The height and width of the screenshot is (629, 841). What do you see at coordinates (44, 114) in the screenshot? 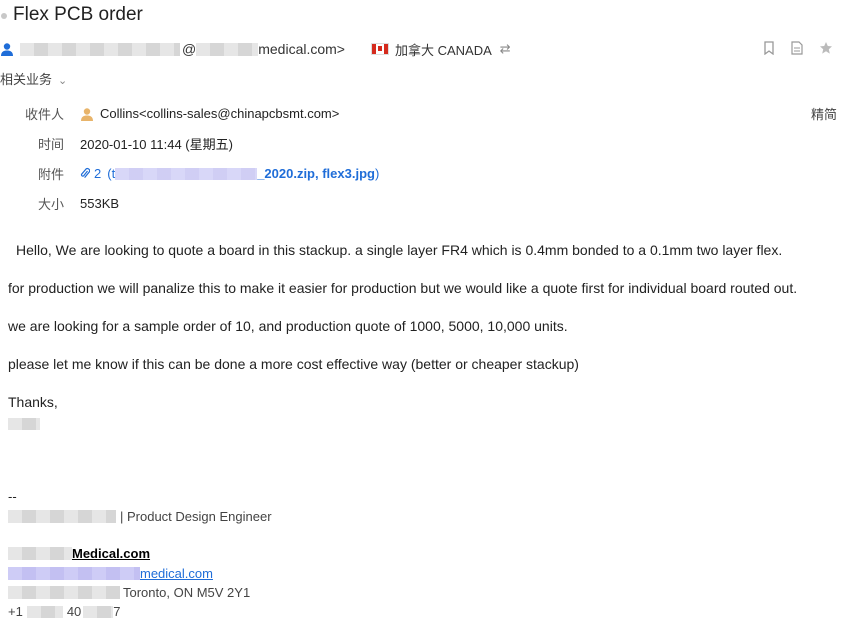
I see `to-label: 收件人` at bounding box center [44, 114].